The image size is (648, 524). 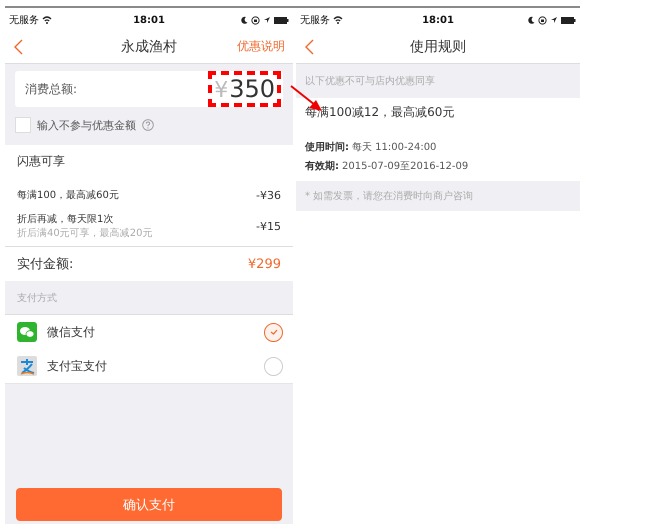 I want to click on checkbox, so click(x=23, y=125).